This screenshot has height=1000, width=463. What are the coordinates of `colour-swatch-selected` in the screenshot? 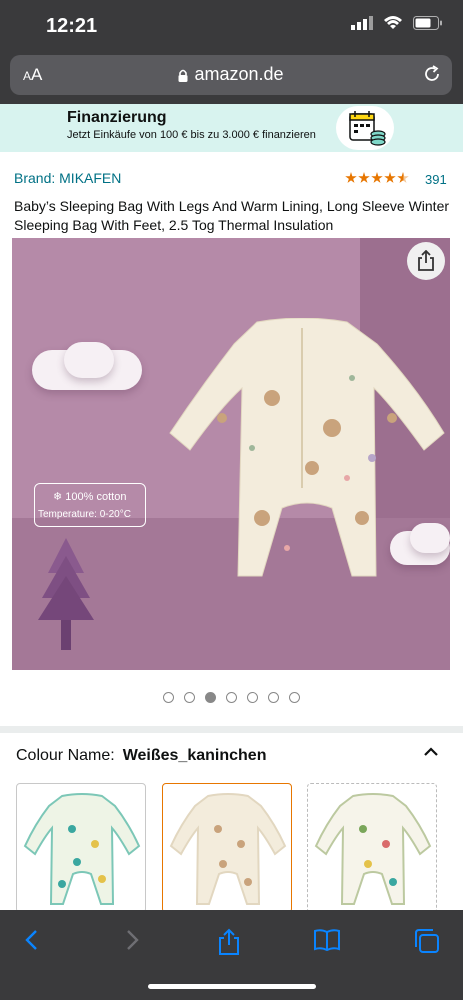 It's located at (227, 848).